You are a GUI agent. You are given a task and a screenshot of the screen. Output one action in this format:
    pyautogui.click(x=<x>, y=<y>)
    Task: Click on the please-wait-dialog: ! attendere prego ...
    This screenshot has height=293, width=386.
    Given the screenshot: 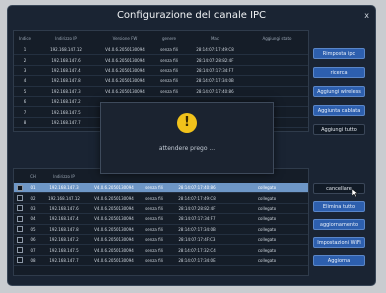 What is the action you would take?
    pyautogui.click(x=187, y=138)
    